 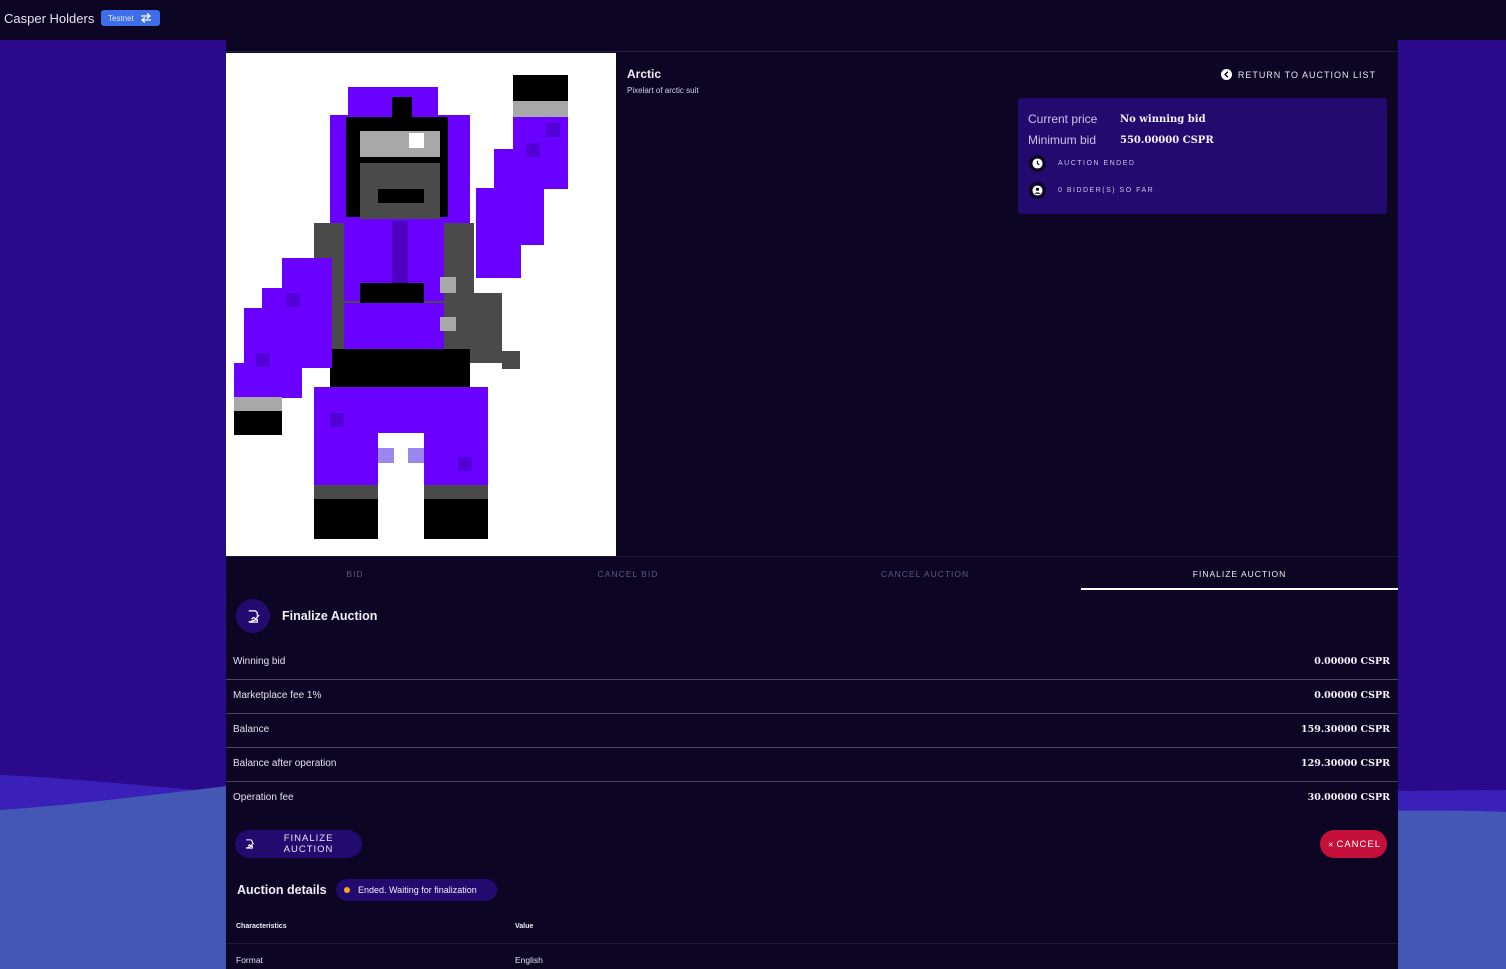 I want to click on tab-finalize-auction: FINALIZE AUCTION, so click(x=1239, y=574).